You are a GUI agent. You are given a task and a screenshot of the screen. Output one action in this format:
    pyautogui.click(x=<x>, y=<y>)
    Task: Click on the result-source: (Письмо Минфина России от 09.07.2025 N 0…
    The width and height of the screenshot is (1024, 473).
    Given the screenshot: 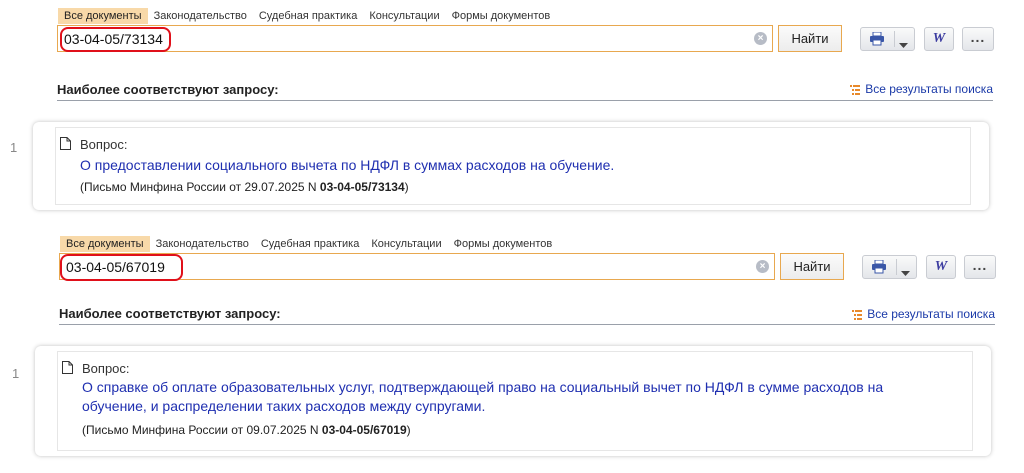 What is the action you would take?
    pyautogui.click(x=246, y=430)
    